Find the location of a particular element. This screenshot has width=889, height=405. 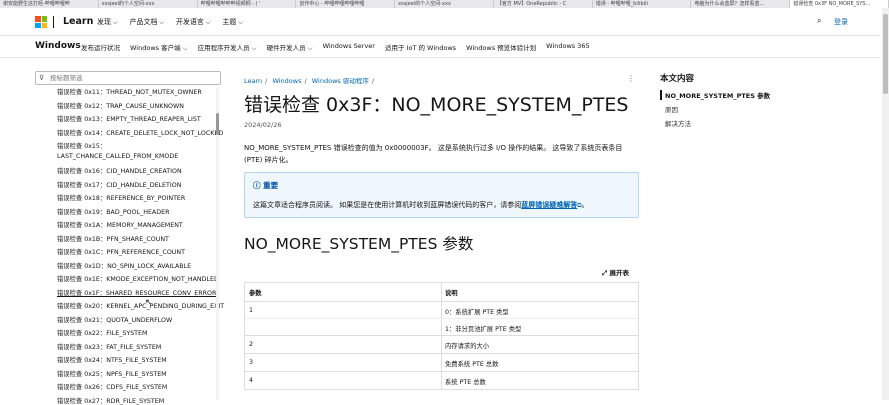

sidebar-item: 错误检查 0x15： is located at coordinates (81, 145).